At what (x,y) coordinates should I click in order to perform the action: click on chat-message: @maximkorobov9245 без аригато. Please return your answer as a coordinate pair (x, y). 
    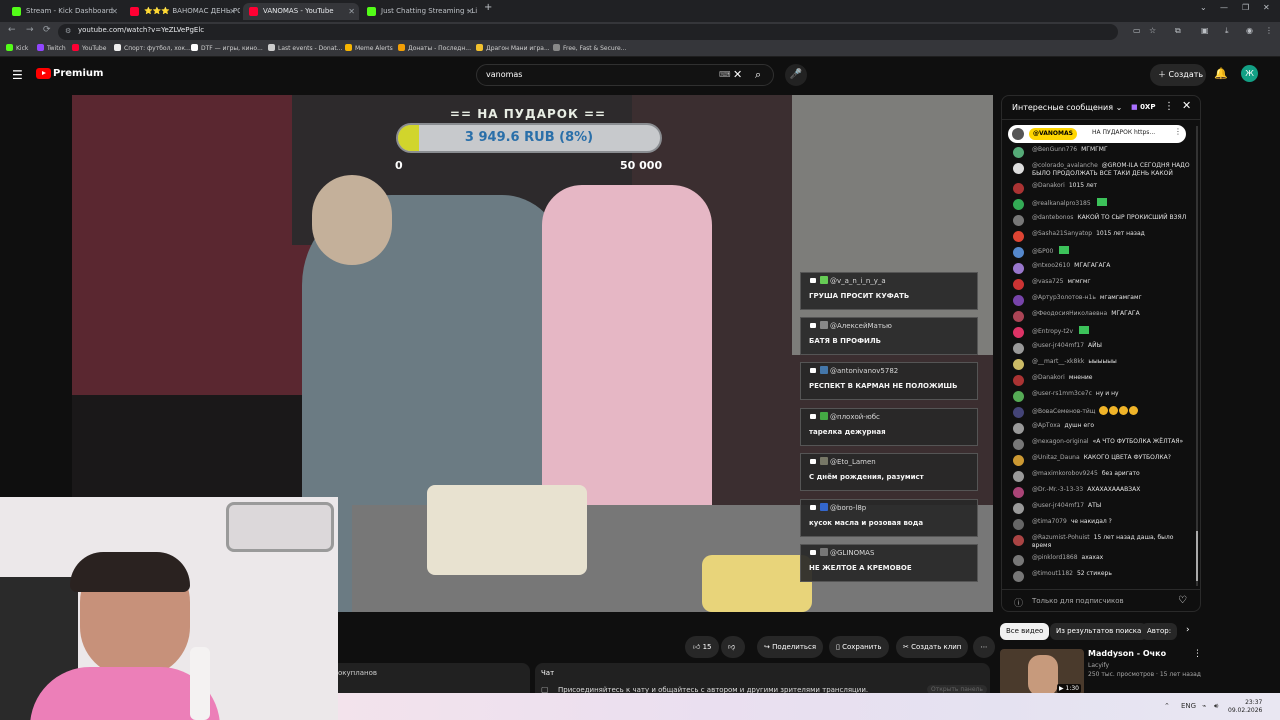
    Looking at the image, I should click on (1101, 476).